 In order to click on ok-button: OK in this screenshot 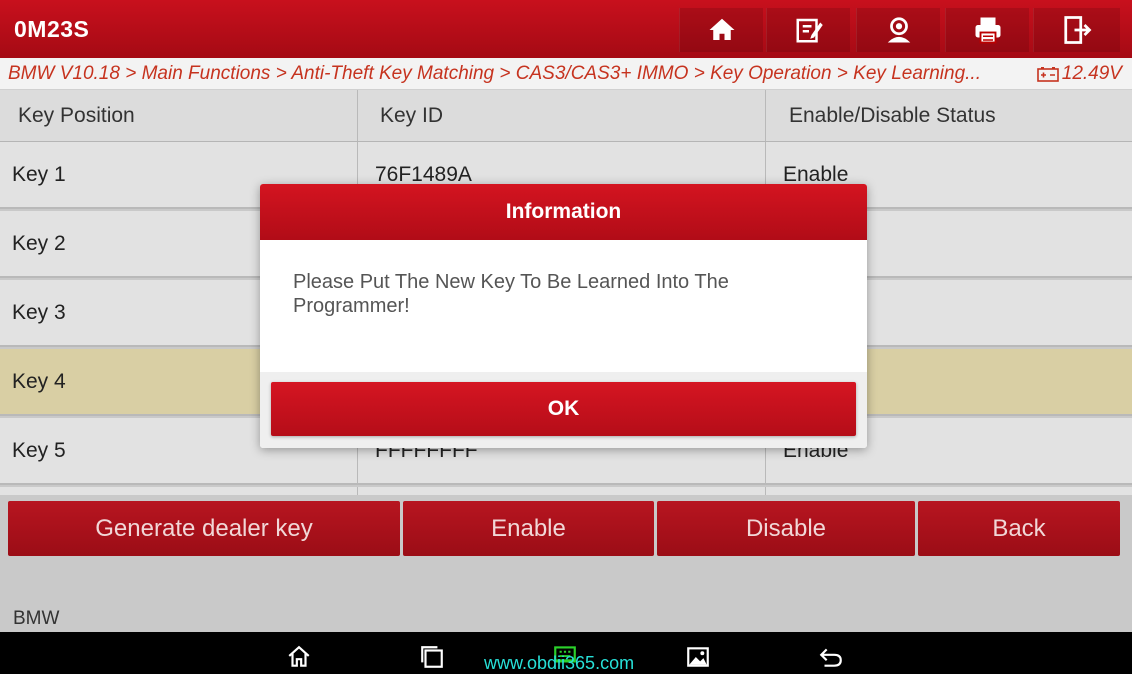, I will do `click(563, 409)`.